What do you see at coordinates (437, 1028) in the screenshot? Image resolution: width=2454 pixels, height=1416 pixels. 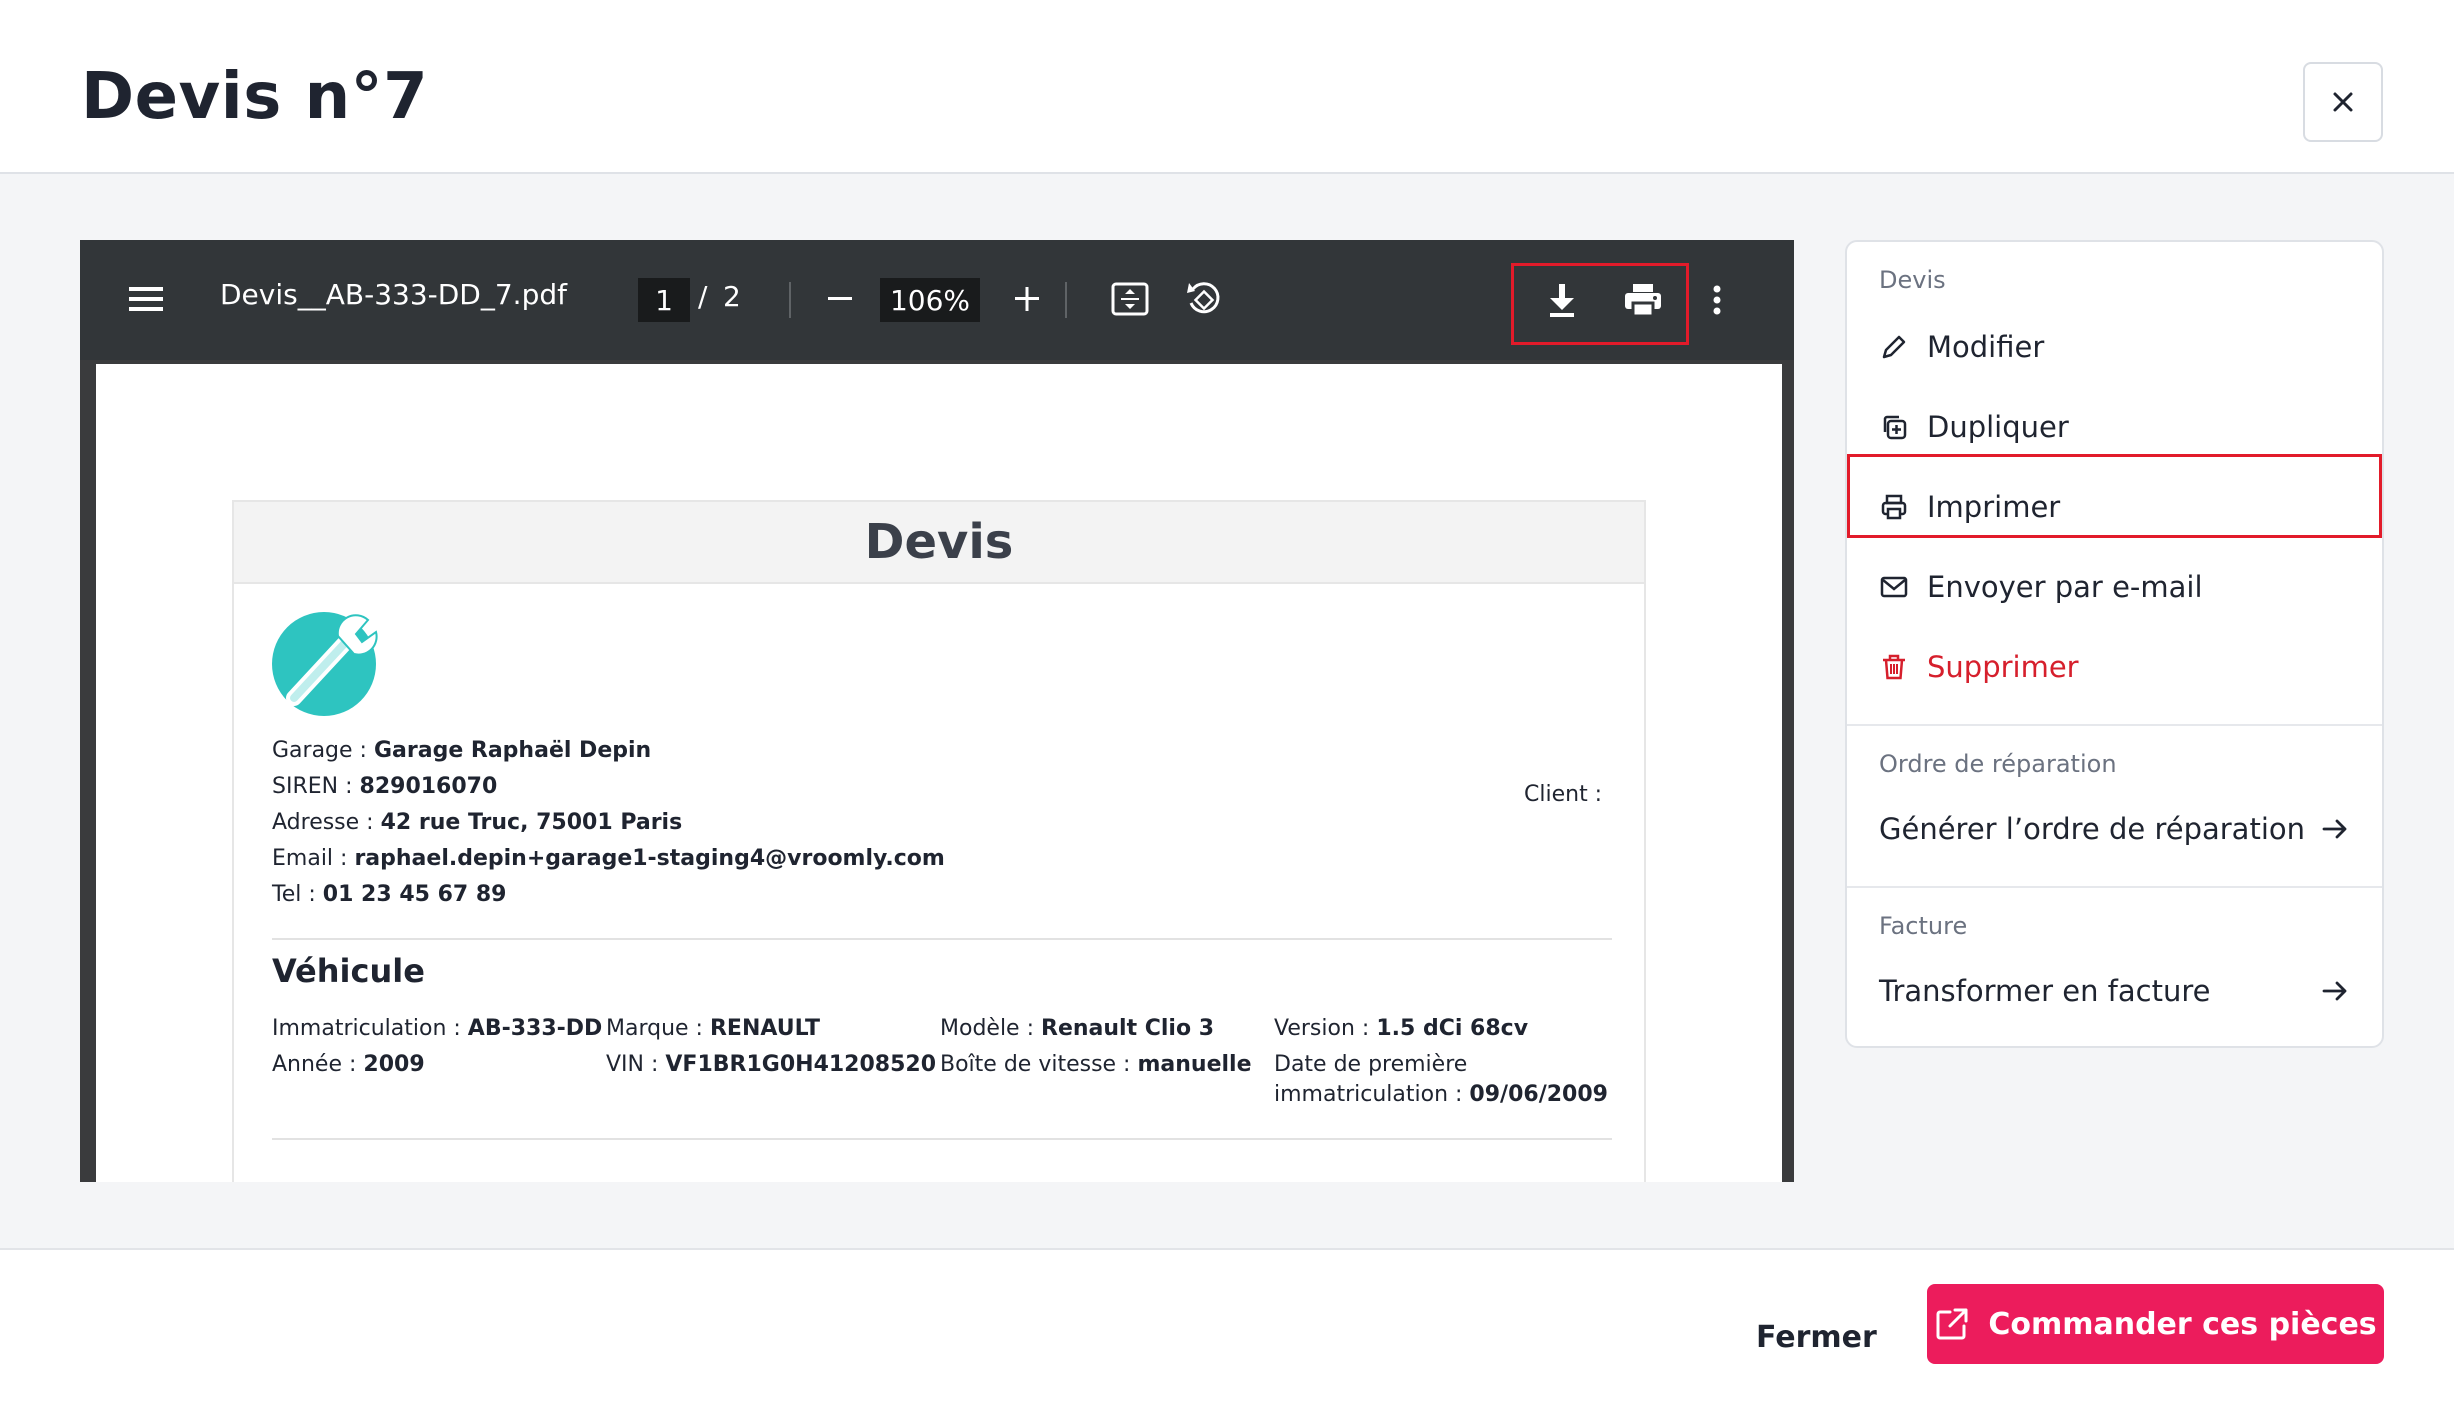 I see `immatriculation-field: Immatriculation : AB-333-DD` at bounding box center [437, 1028].